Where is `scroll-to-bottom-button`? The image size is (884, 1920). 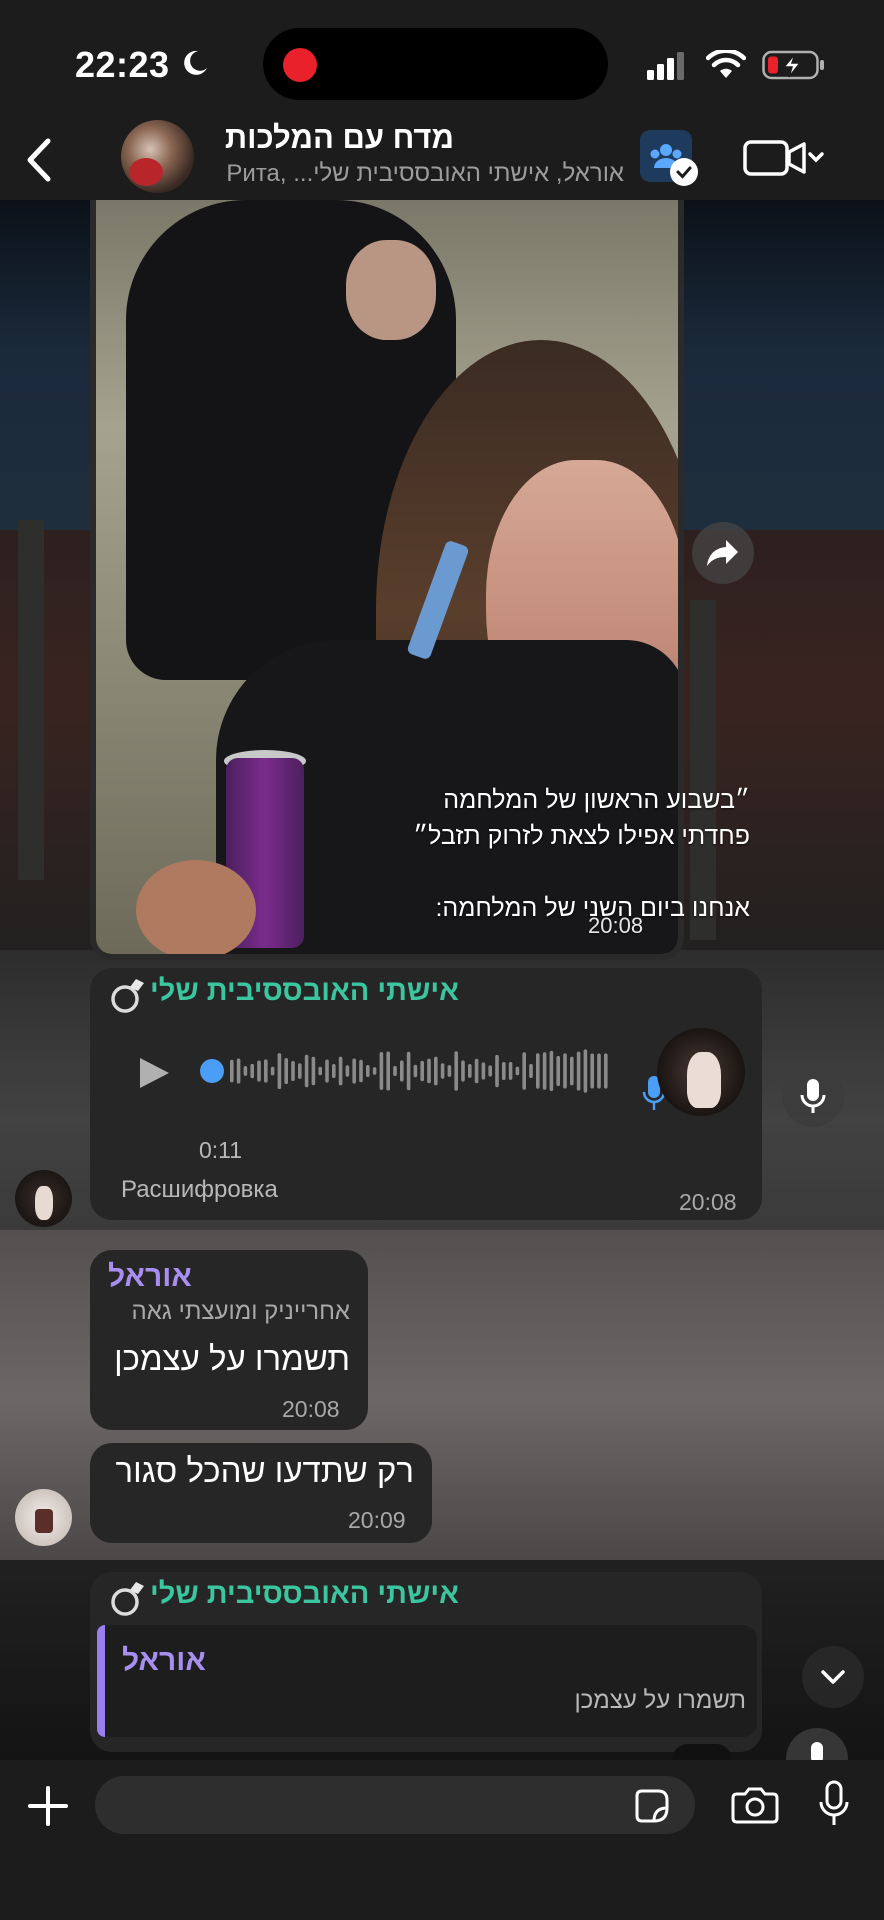 scroll-to-bottom-button is located at coordinates (833, 1677).